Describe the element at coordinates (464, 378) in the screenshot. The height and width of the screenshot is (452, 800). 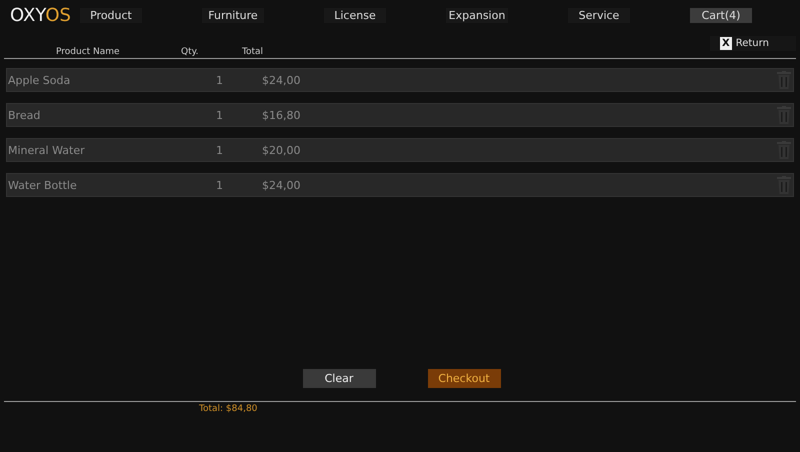
I see `checkout-button: Checkout` at that location.